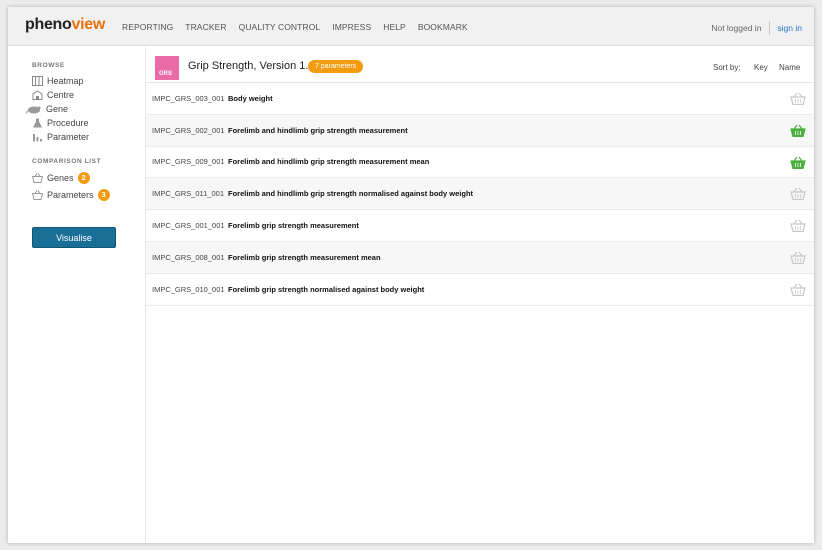  I want to click on sidebar-item-centre: Centre, so click(53, 95).